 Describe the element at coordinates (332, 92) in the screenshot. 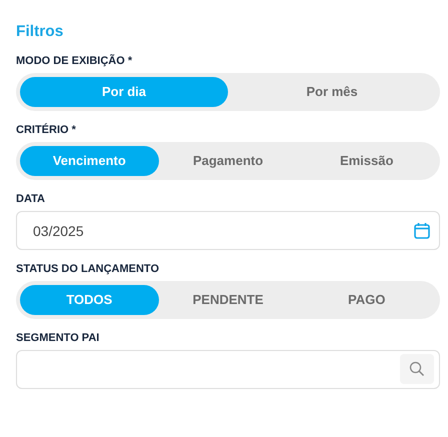

I see `segment-option: Por mês` at that location.